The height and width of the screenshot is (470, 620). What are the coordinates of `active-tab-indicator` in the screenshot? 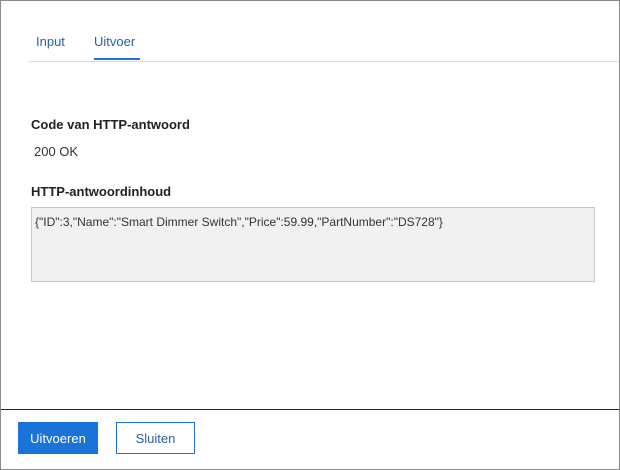 It's located at (117, 59).